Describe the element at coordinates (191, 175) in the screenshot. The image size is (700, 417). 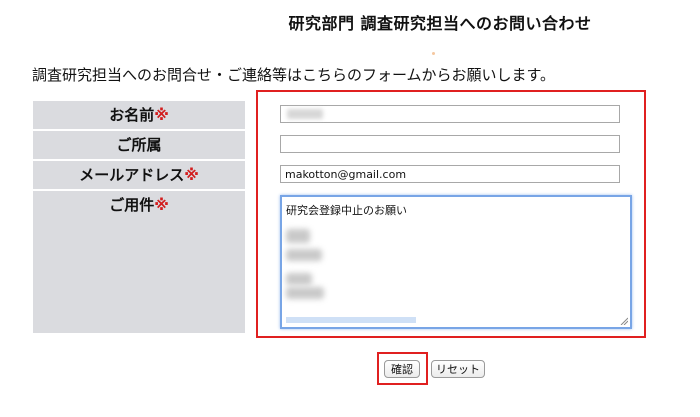
I see `email-required-mark: ※` at that location.